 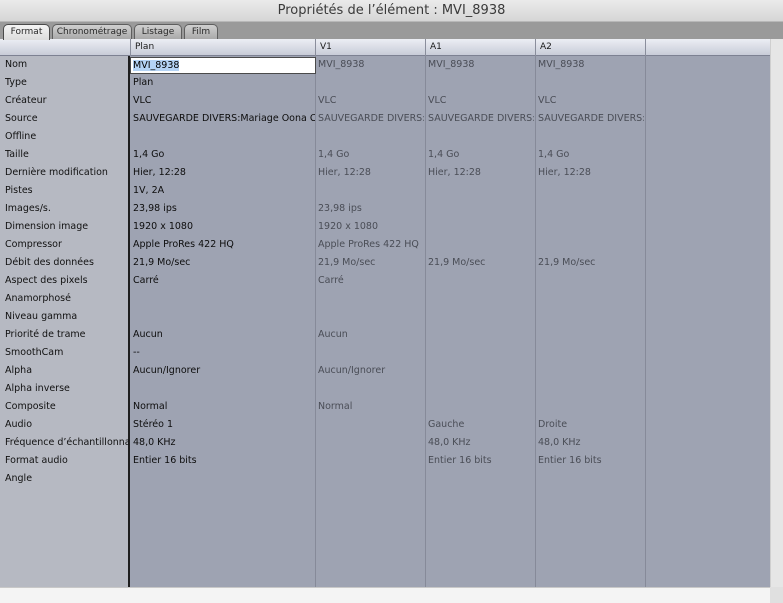 I want to click on property-value-v1: MVI_8938, so click(x=370, y=65).